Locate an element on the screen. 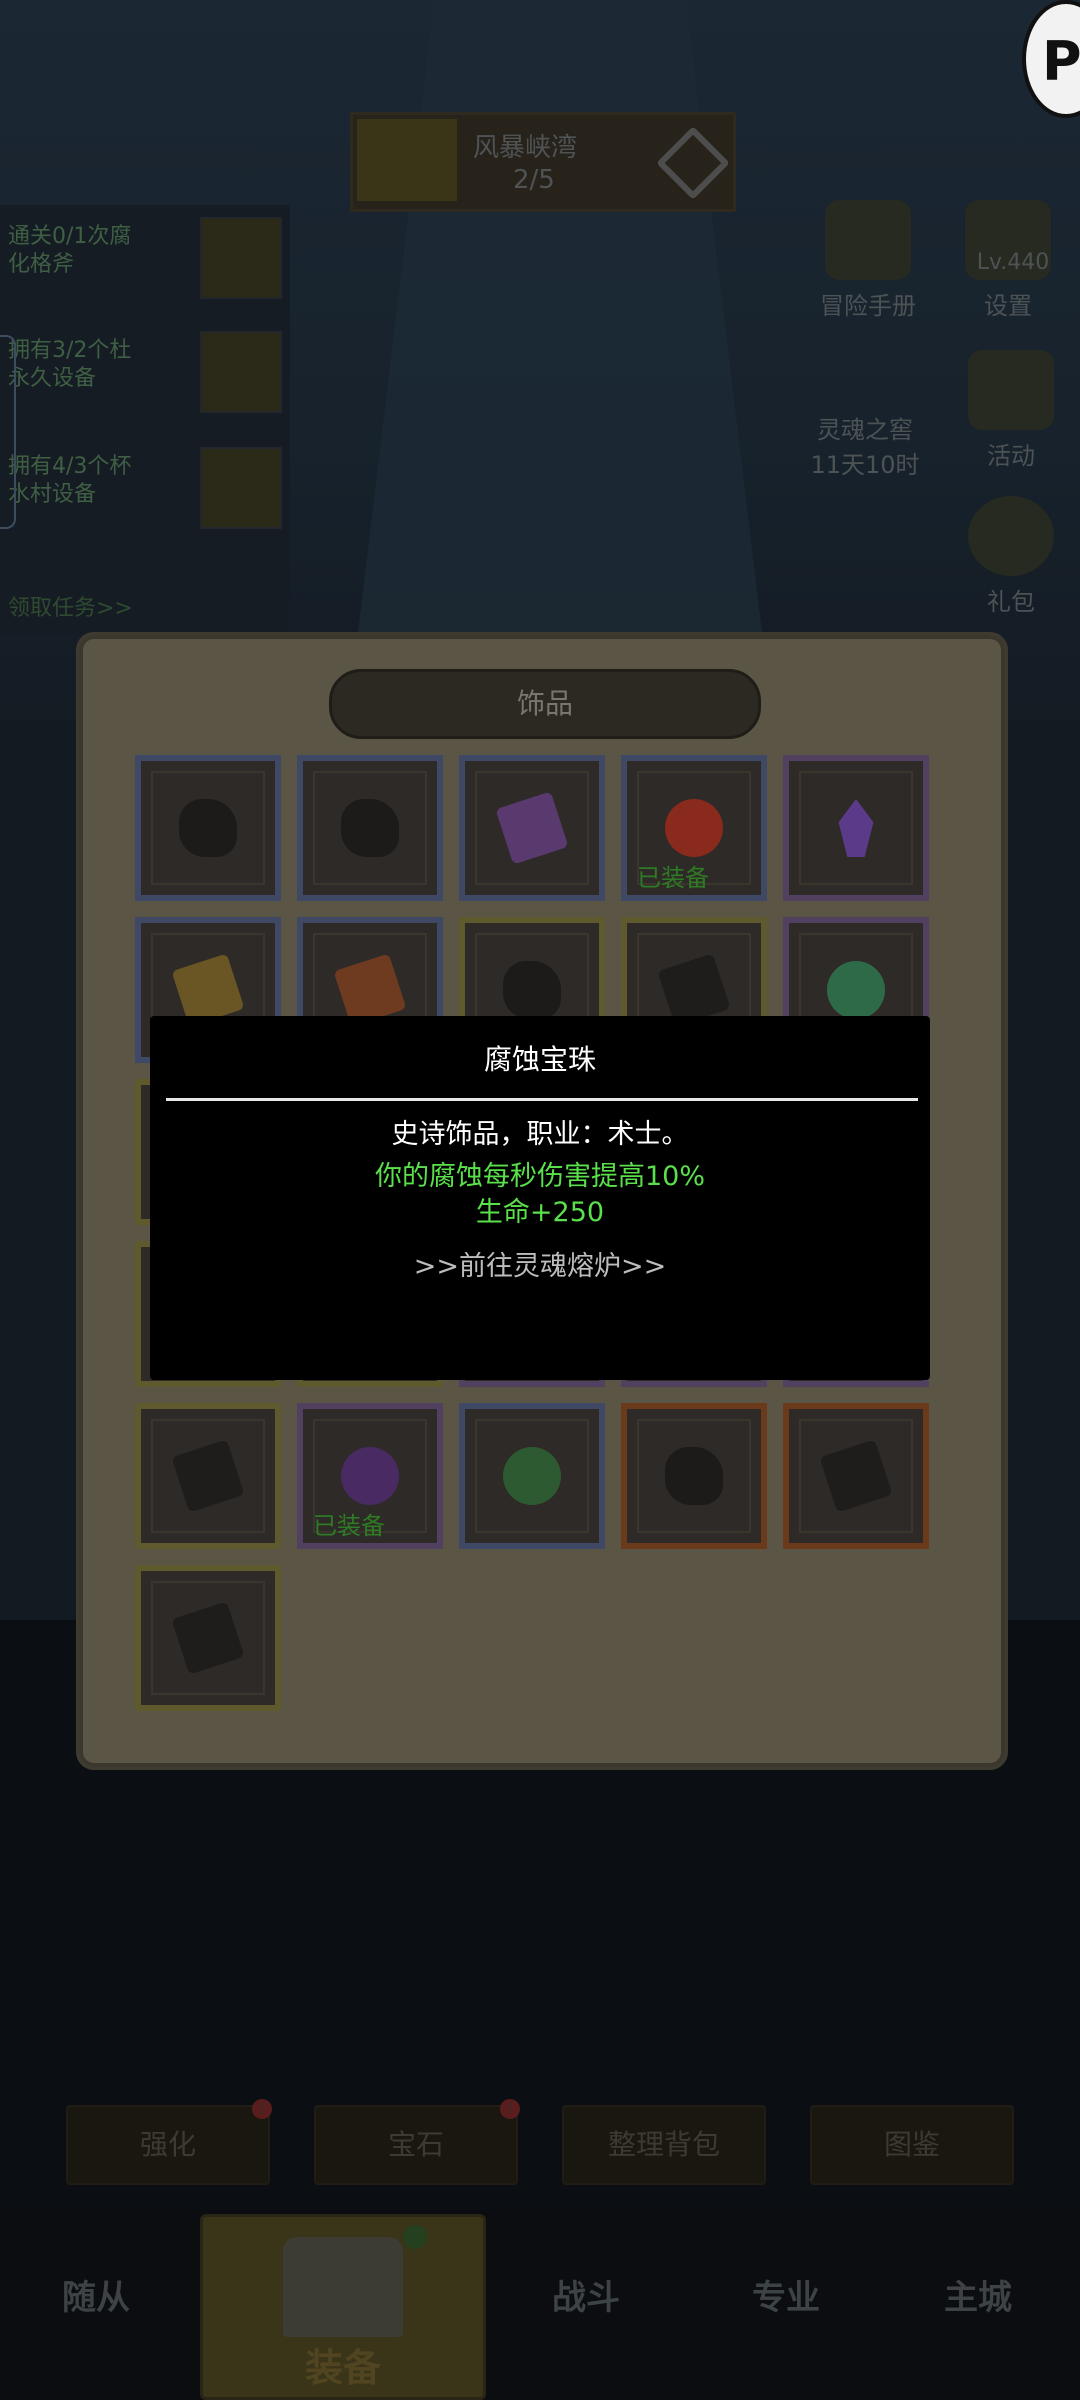  nav-equipment: 装备 is located at coordinates (343, 2307).